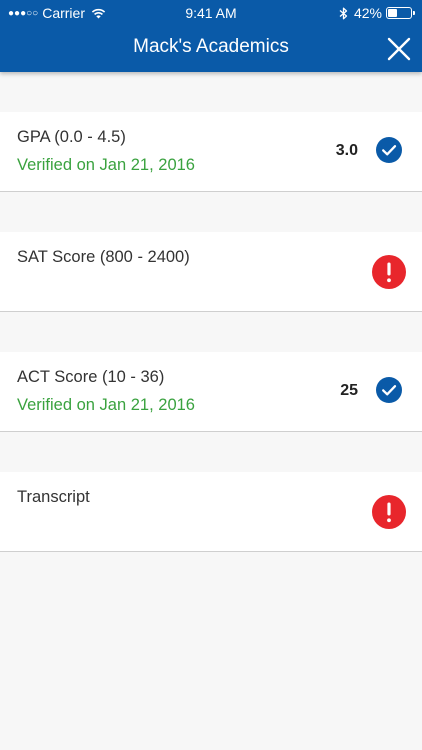  What do you see at coordinates (392, 13) in the screenshot?
I see `battery-level` at bounding box center [392, 13].